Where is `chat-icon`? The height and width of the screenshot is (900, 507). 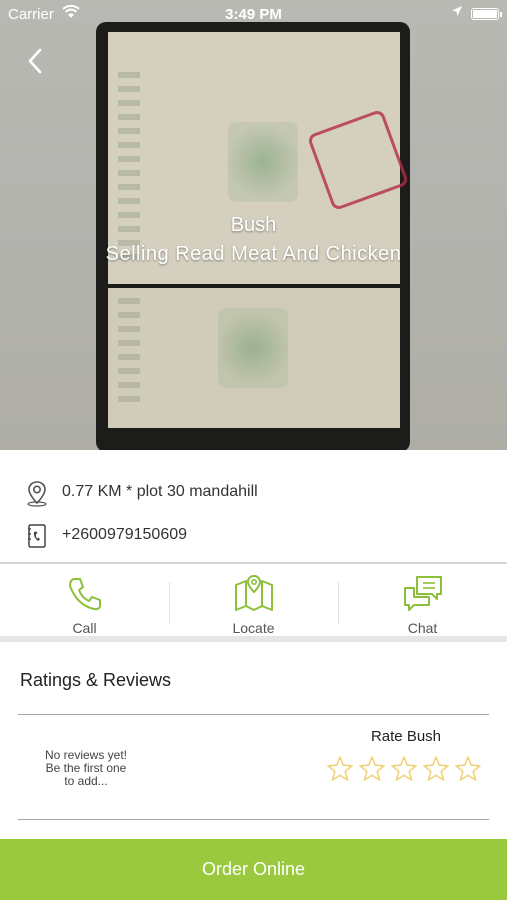
chat-icon is located at coordinates (422, 593).